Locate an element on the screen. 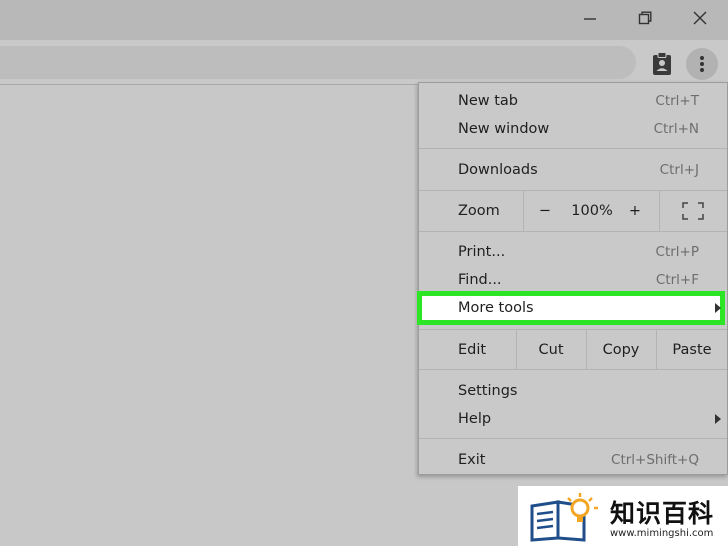 Image resolution: width=728 pixels, height=546 pixels. menu-item-shortcut: Ctrl+N is located at coordinates (676, 129).